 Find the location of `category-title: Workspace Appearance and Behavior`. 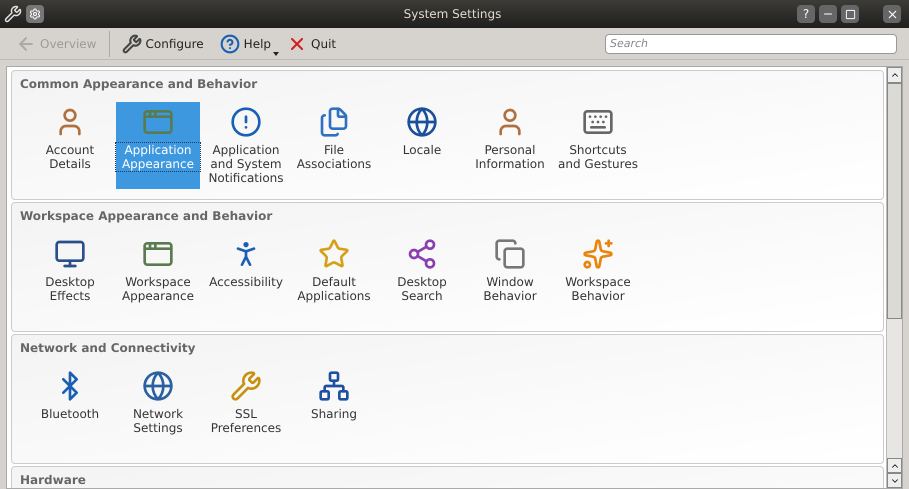

category-title: Workspace Appearance and Behavior is located at coordinates (147, 216).